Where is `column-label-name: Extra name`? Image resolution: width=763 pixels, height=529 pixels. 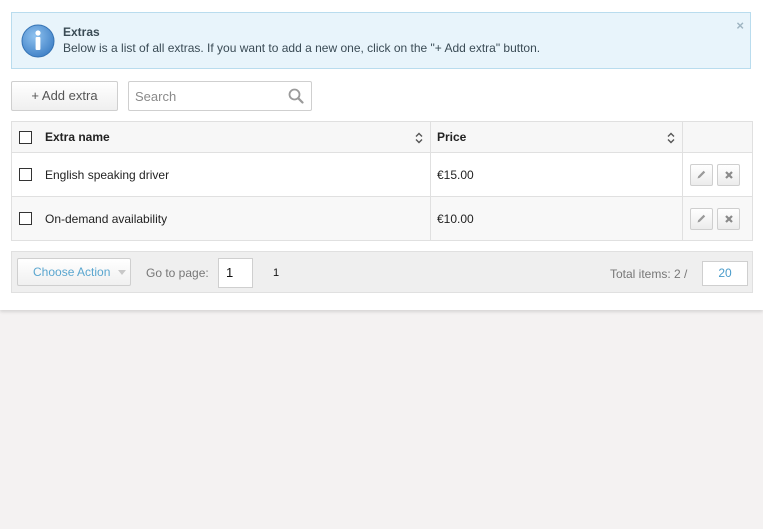
column-label-name: Extra name is located at coordinates (77, 137).